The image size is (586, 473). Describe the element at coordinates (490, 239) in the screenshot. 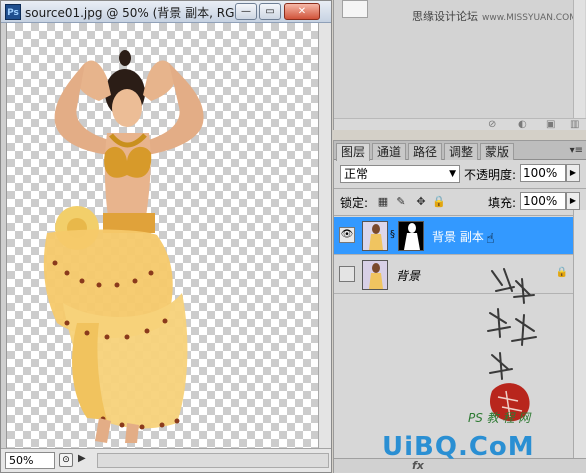

I see `hand-cursor-icon: ☝` at that location.